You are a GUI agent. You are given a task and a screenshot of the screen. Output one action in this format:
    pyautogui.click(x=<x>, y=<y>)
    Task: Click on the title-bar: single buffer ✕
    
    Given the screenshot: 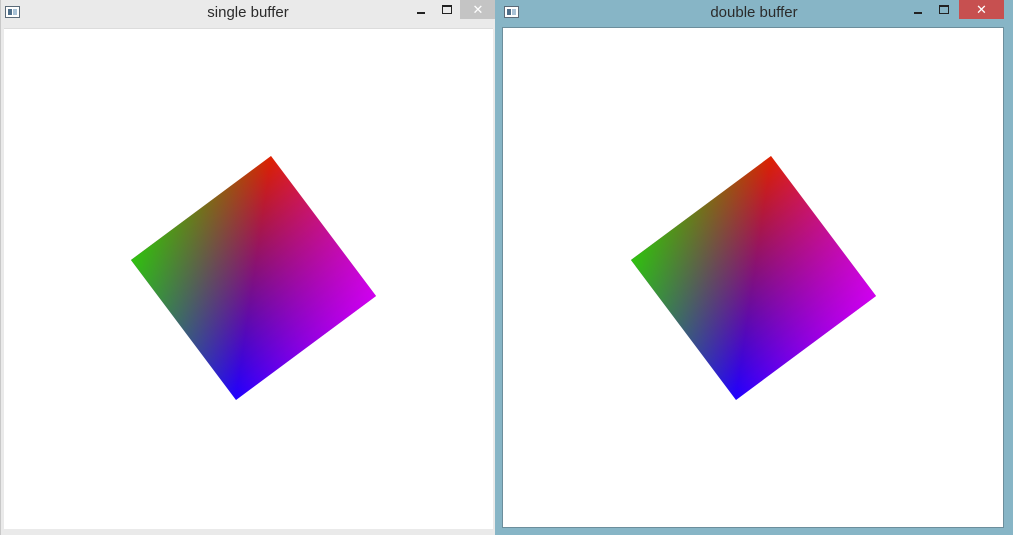 What is the action you would take?
    pyautogui.click(x=248, y=13)
    